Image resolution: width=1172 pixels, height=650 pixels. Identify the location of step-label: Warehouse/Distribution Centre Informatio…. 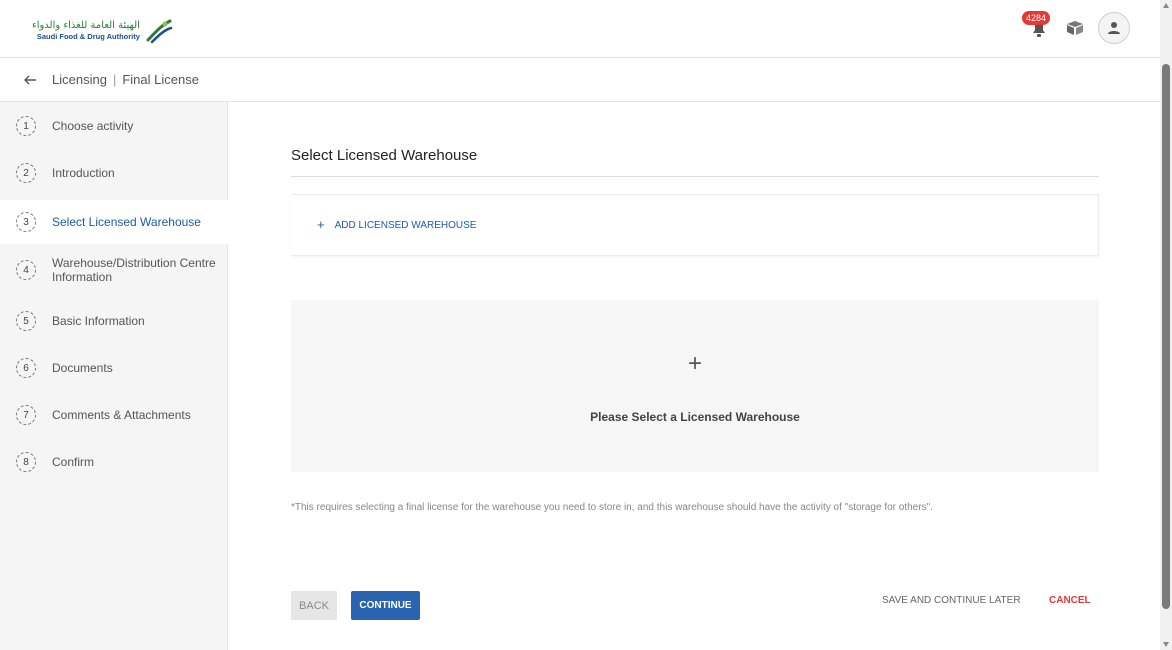
(134, 270).